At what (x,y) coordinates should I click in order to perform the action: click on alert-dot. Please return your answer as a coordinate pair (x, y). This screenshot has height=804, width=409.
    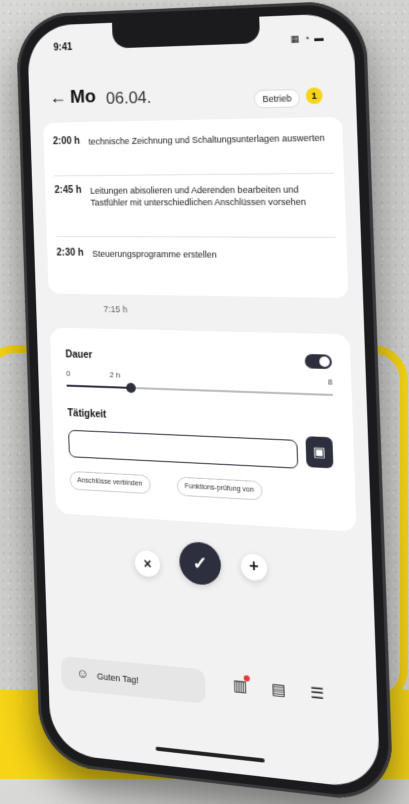
    Looking at the image, I should click on (247, 678).